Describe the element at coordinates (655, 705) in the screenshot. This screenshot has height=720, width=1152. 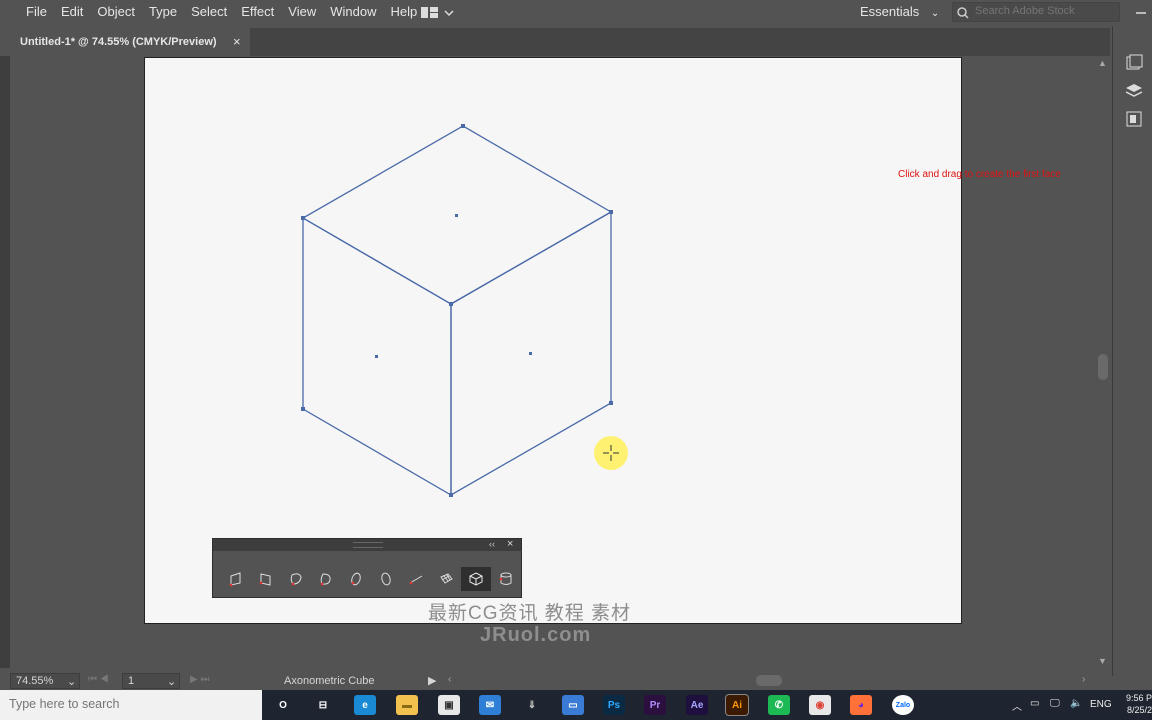
I see `premiere-icon: Pr` at that location.